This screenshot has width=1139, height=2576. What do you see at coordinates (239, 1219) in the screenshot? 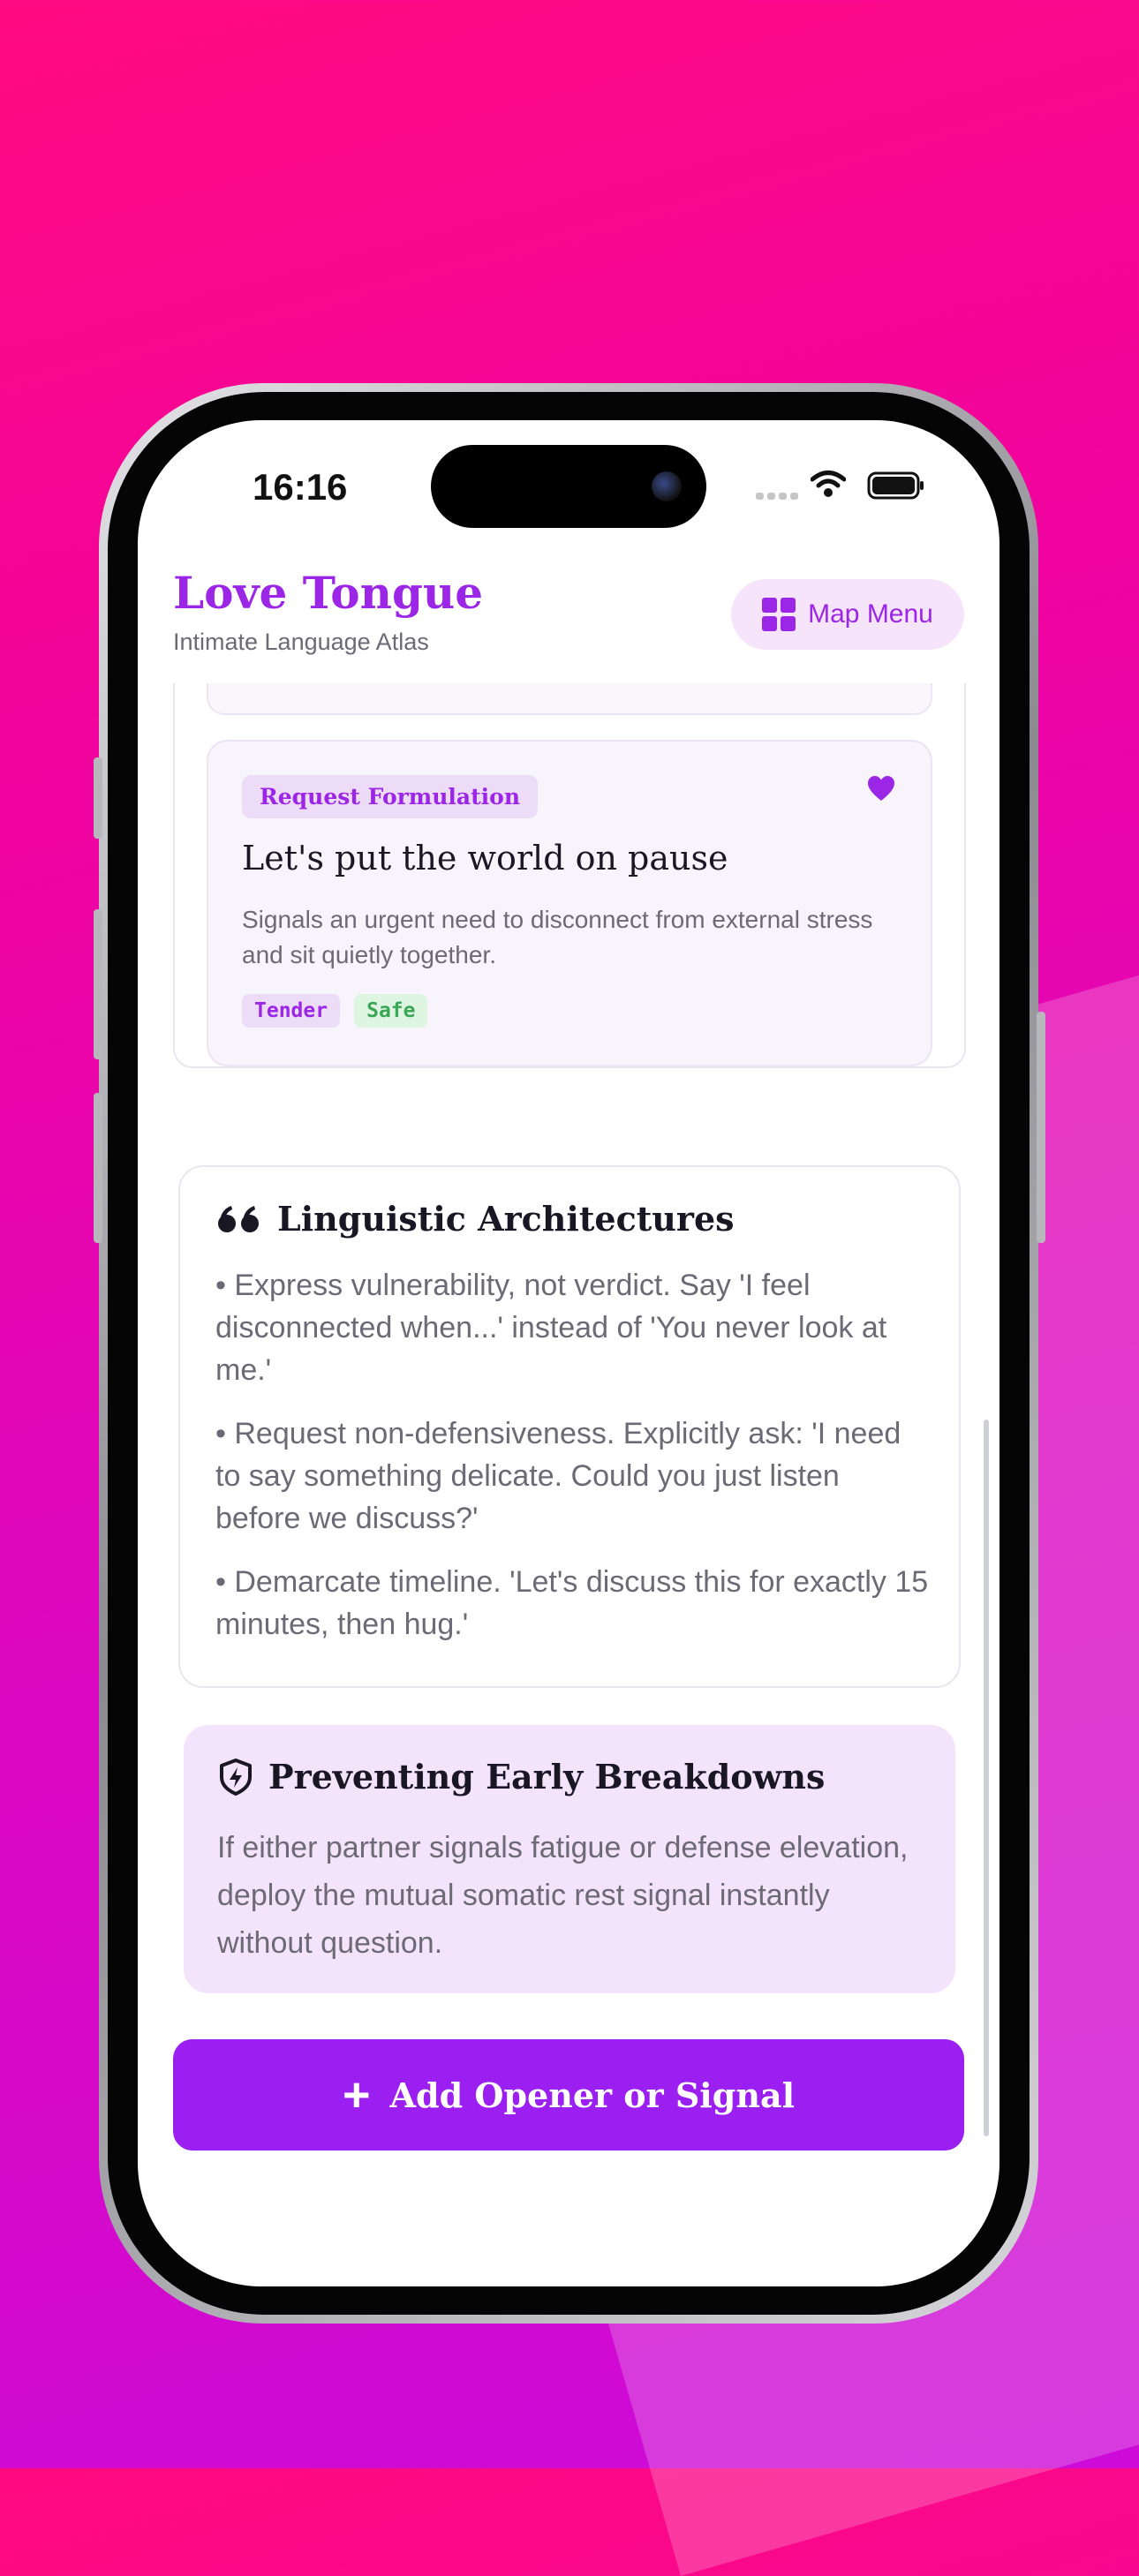
I see `quote-icon` at bounding box center [239, 1219].